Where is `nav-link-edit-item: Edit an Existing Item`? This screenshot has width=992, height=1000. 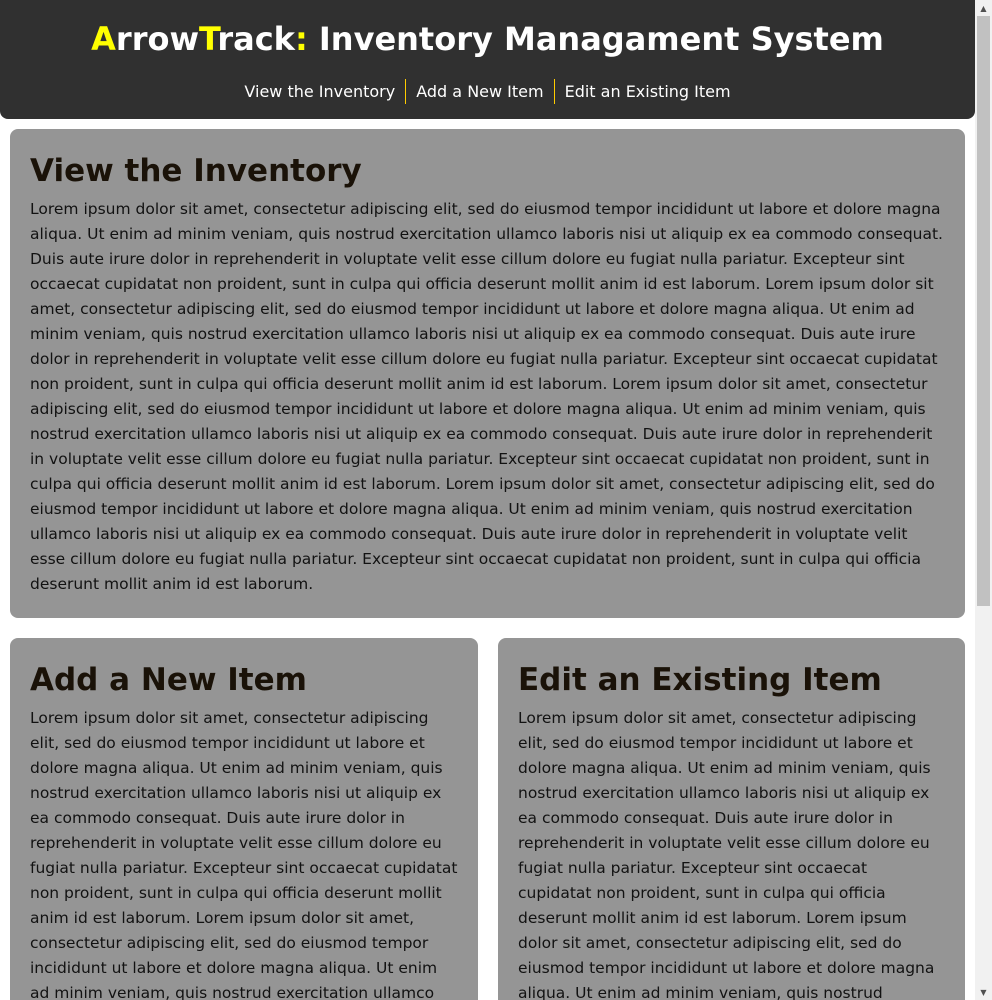
nav-link-edit-item: Edit an Existing Item is located at coordinates (648, 91).